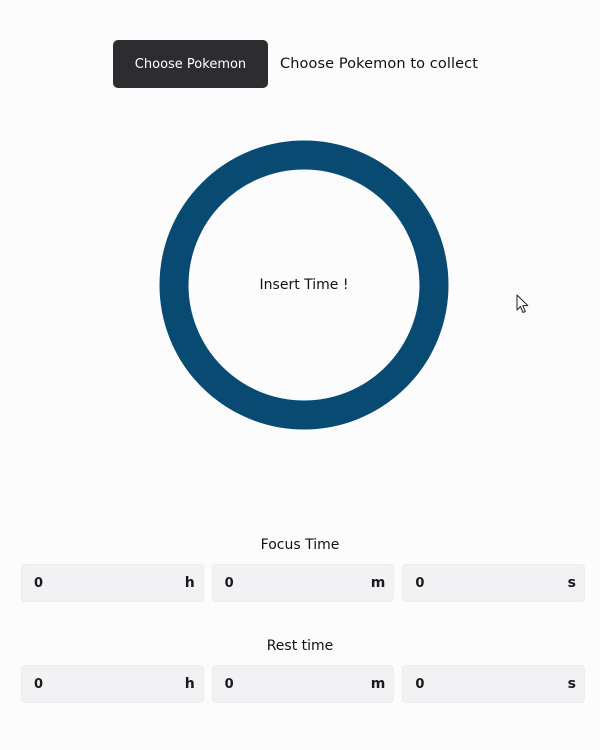 The width and height of the screenshot is (600, 750). I want to click on rest-minutes-field: m, so click(303, 684).